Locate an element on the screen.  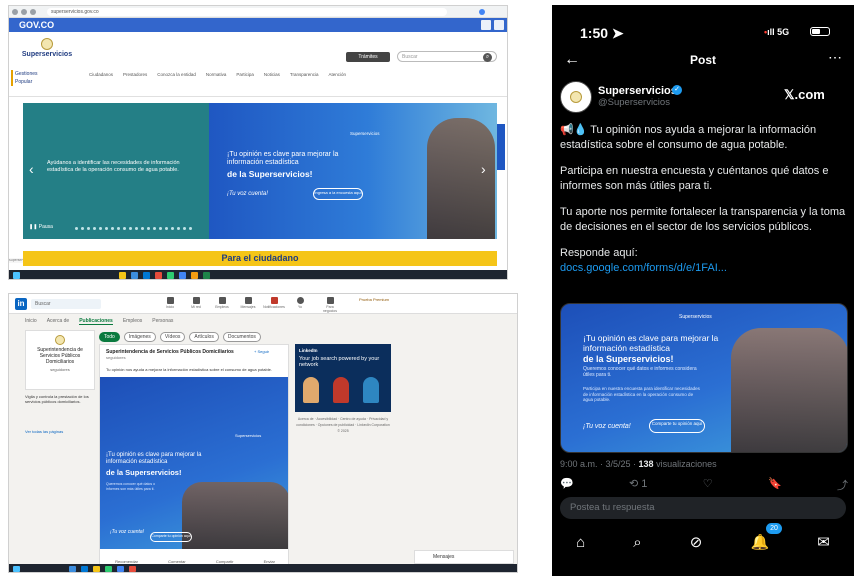
image-tagline: ¡Tu voz cuenta! is located at coordinates (127, 532).